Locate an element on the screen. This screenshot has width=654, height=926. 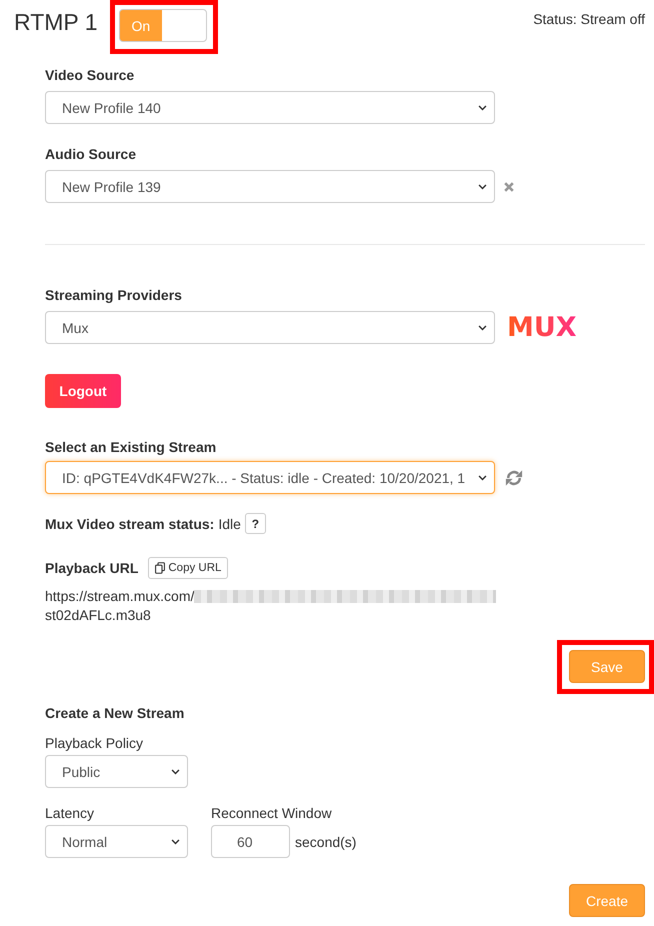
field-label: Playback Policy is located at coordinates (94, 743).